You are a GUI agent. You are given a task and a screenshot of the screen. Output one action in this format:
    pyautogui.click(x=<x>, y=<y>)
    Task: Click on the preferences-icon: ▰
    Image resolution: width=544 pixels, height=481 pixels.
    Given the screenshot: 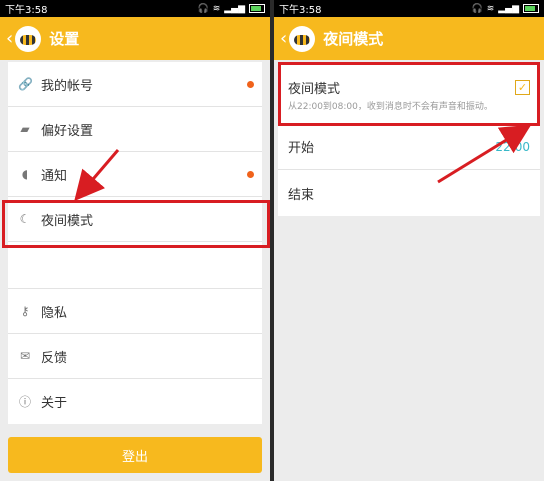 What is the action you would take?
    pyautogui.click(x=25, y=129)
    